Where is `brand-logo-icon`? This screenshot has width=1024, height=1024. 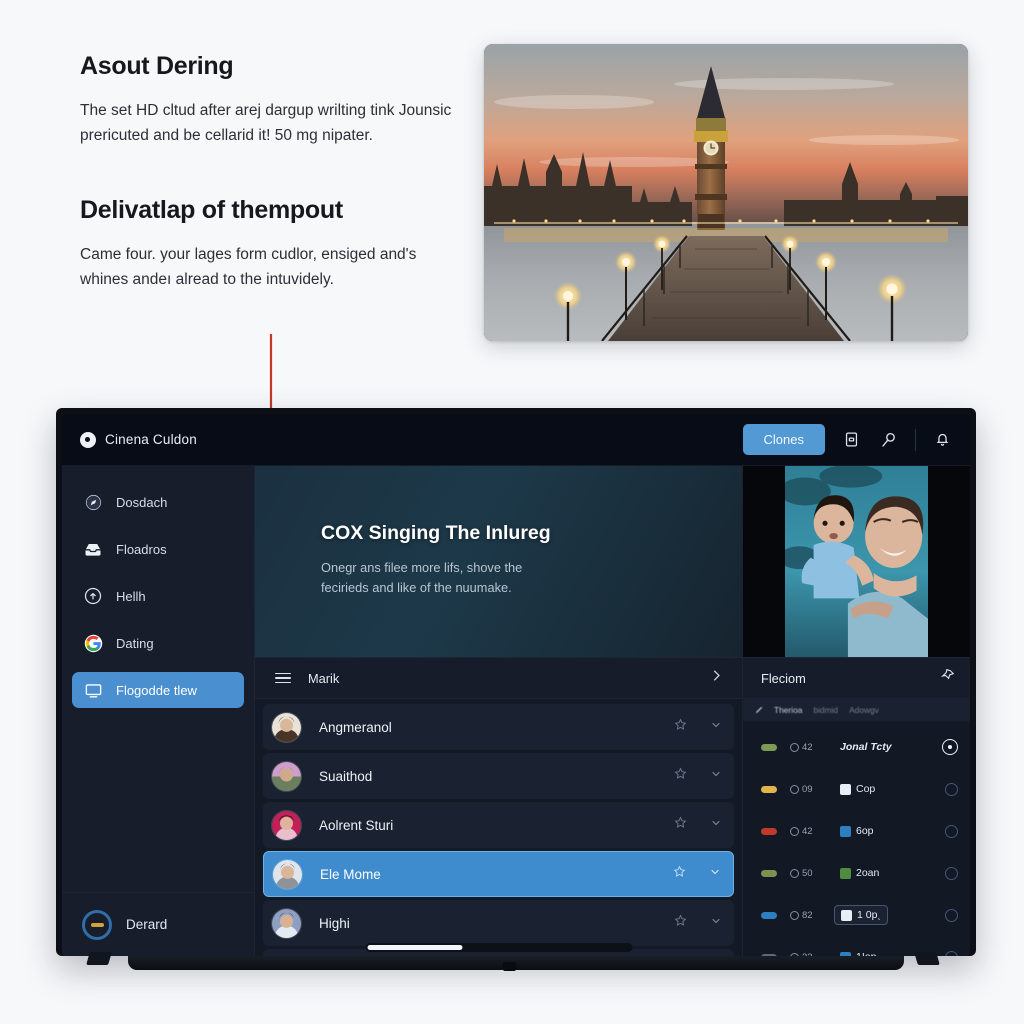
brand-logo-icon is located at coordinates (88, 439).